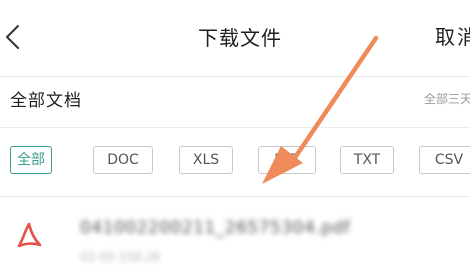 The height and width of the screenshot is (271, 470). I want to click on filter-chip-txt: TXT, so click(367, 160).